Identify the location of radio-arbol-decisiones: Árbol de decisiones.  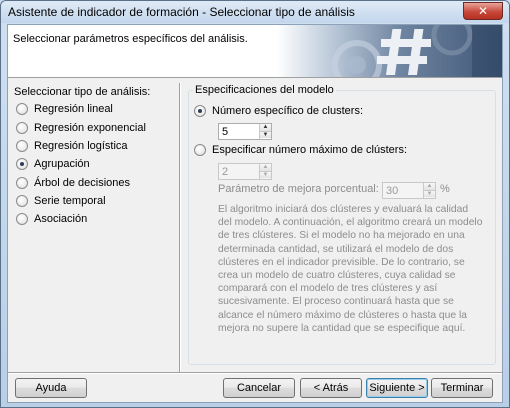
(73, 183).